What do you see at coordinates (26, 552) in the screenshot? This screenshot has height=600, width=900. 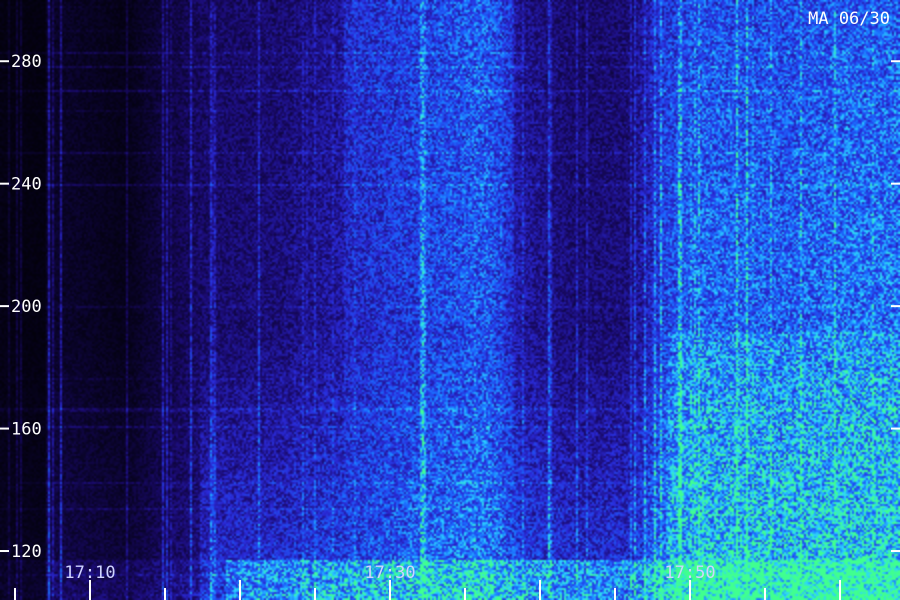 I see `y-tick-label: 120` at bounding box center [26, 552].